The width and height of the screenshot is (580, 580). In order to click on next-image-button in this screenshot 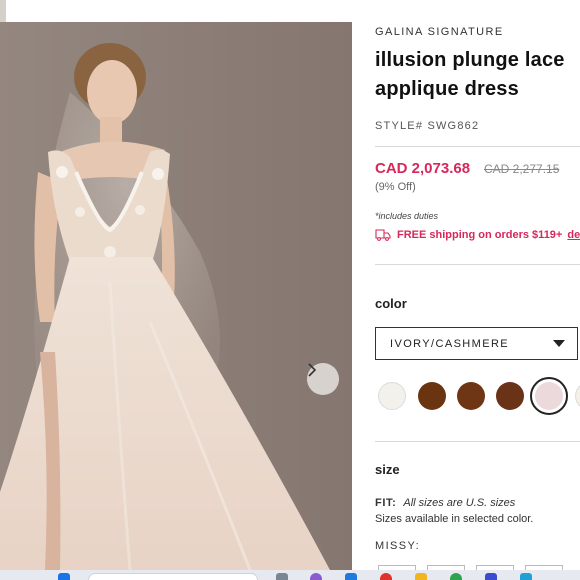, I will do `click(323, 379)`.